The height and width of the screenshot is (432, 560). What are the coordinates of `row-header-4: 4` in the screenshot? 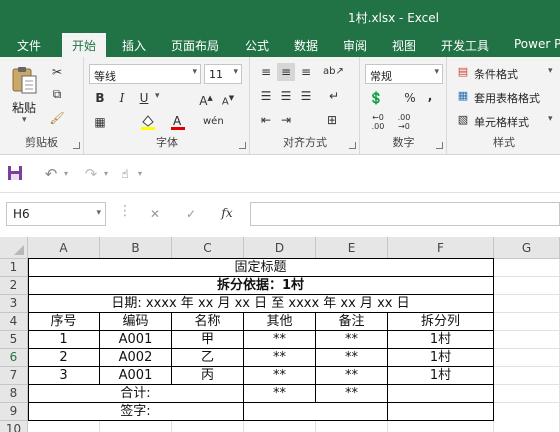 It's located at (14, 322).